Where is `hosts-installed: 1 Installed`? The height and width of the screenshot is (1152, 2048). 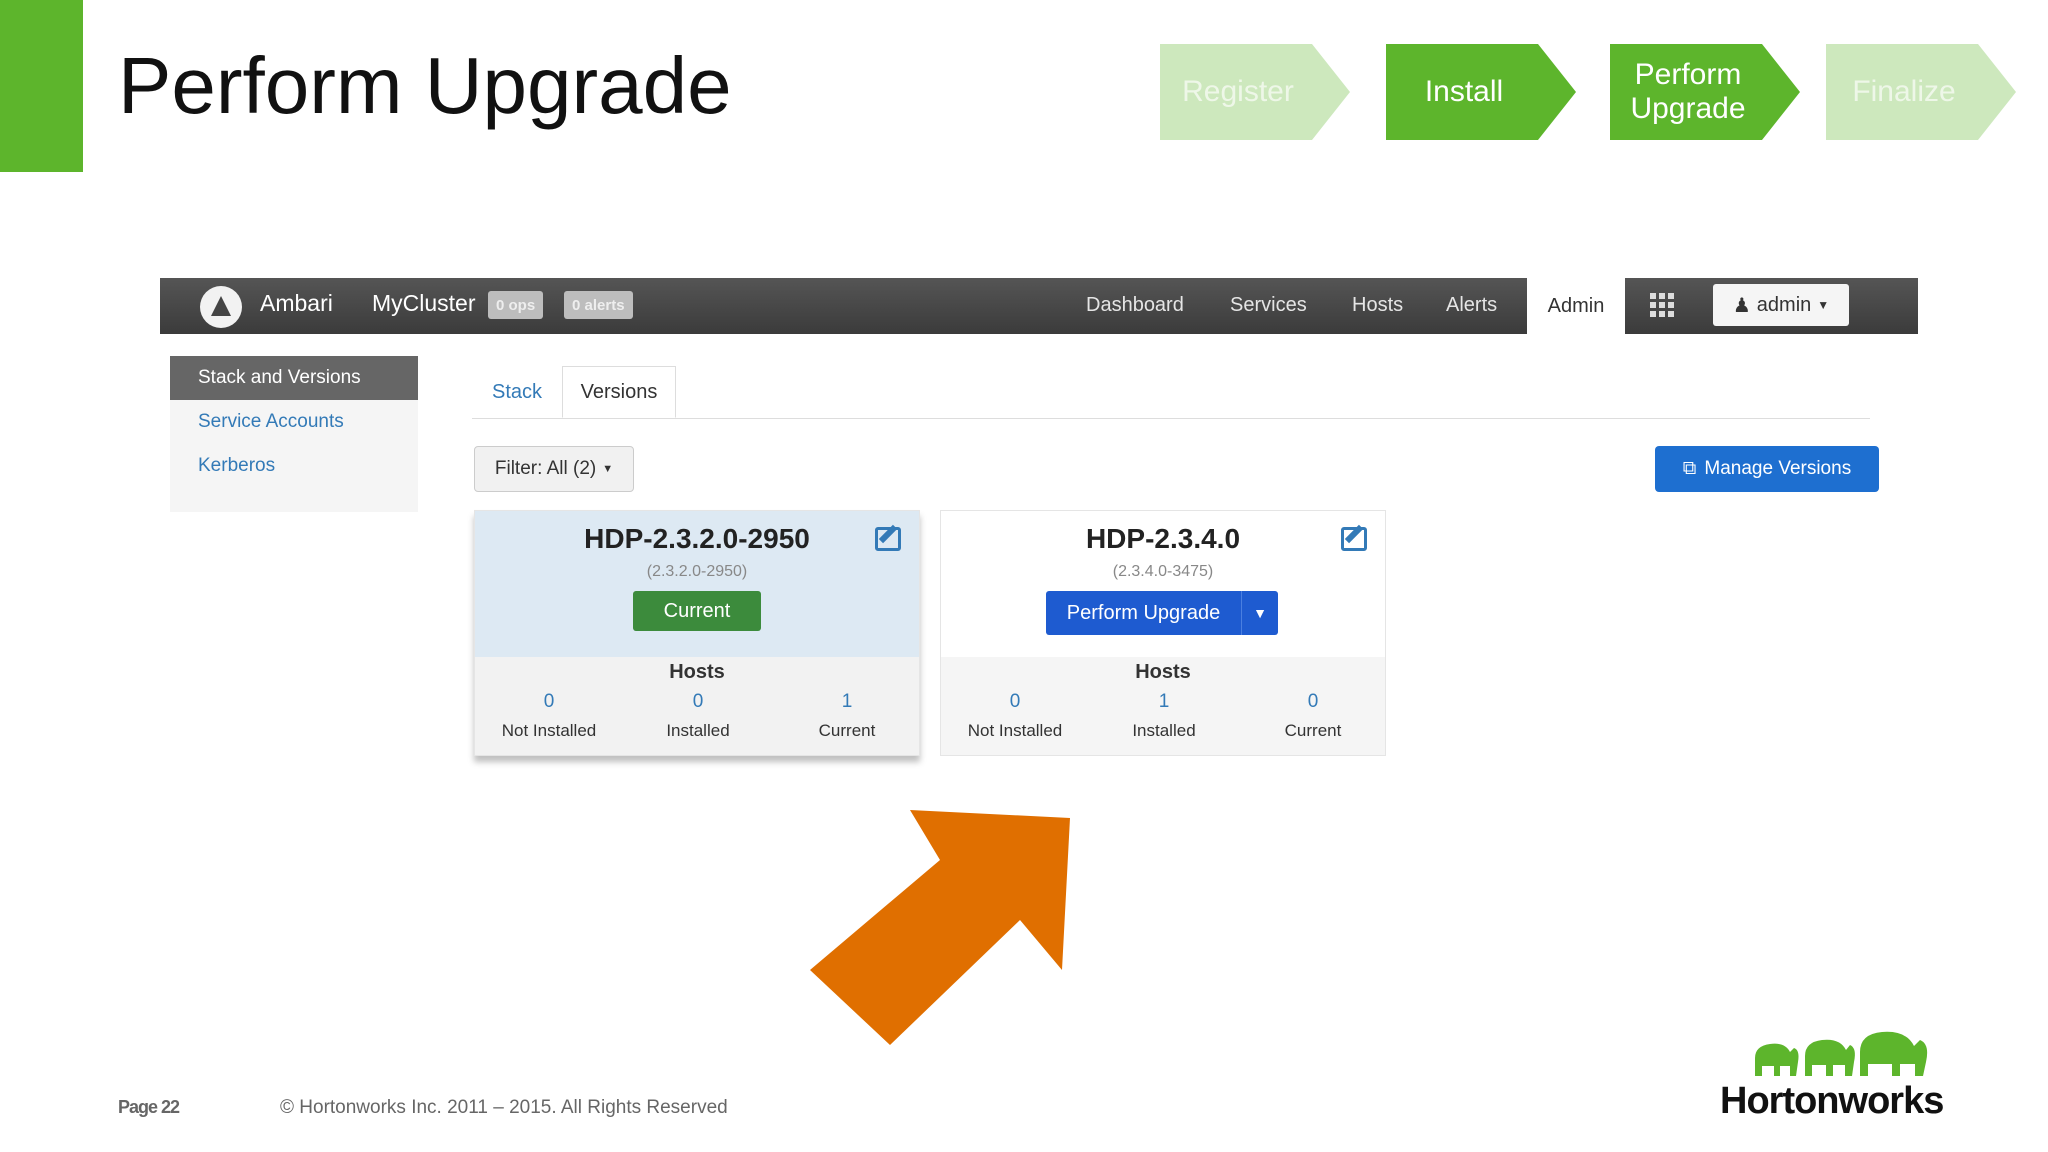 hosts-installed: 1 Installed is located at coordinates (1164, 716).